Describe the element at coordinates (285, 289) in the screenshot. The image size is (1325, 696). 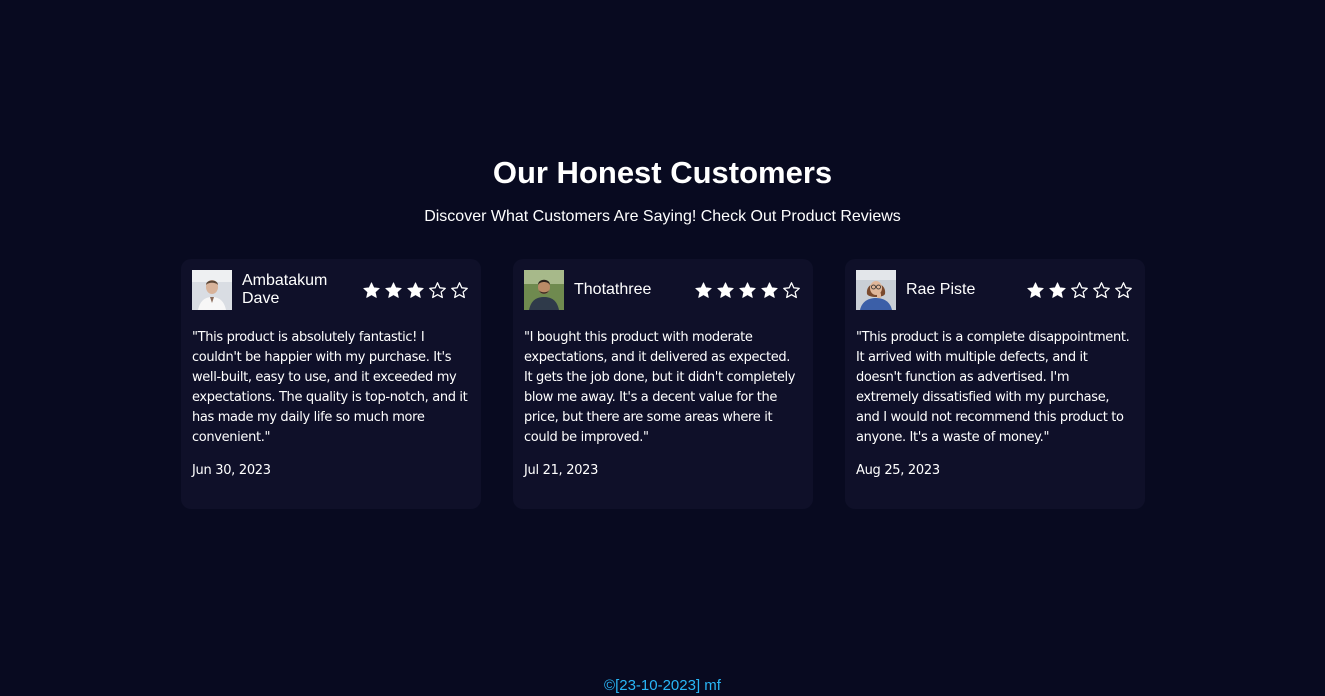
I see `reviewer-name: Ambatakum Dave` at that location.